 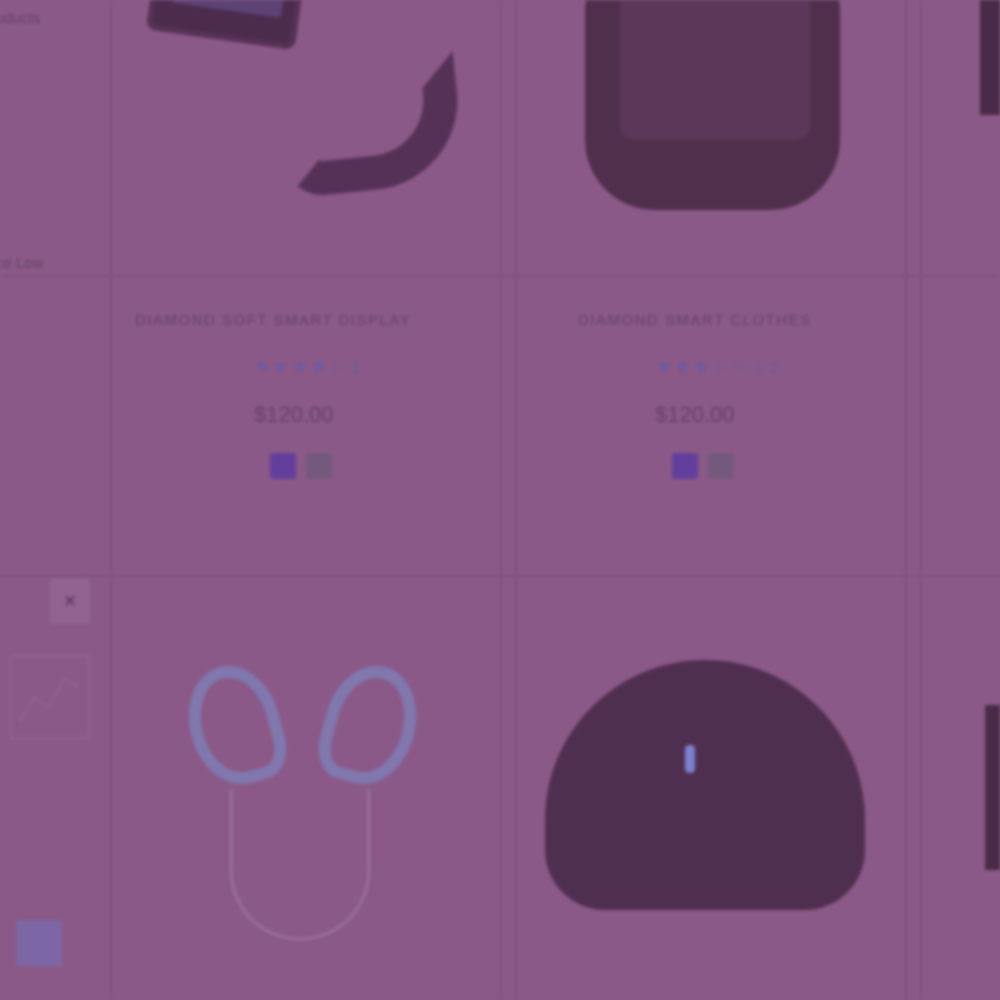 I want to click on earphone-cable, so click(x=300, y=865).